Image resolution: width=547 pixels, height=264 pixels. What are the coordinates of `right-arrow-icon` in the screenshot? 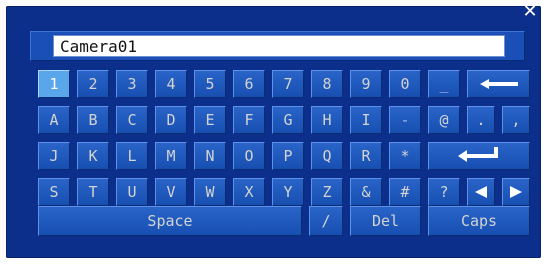 It's located at (516, 192).